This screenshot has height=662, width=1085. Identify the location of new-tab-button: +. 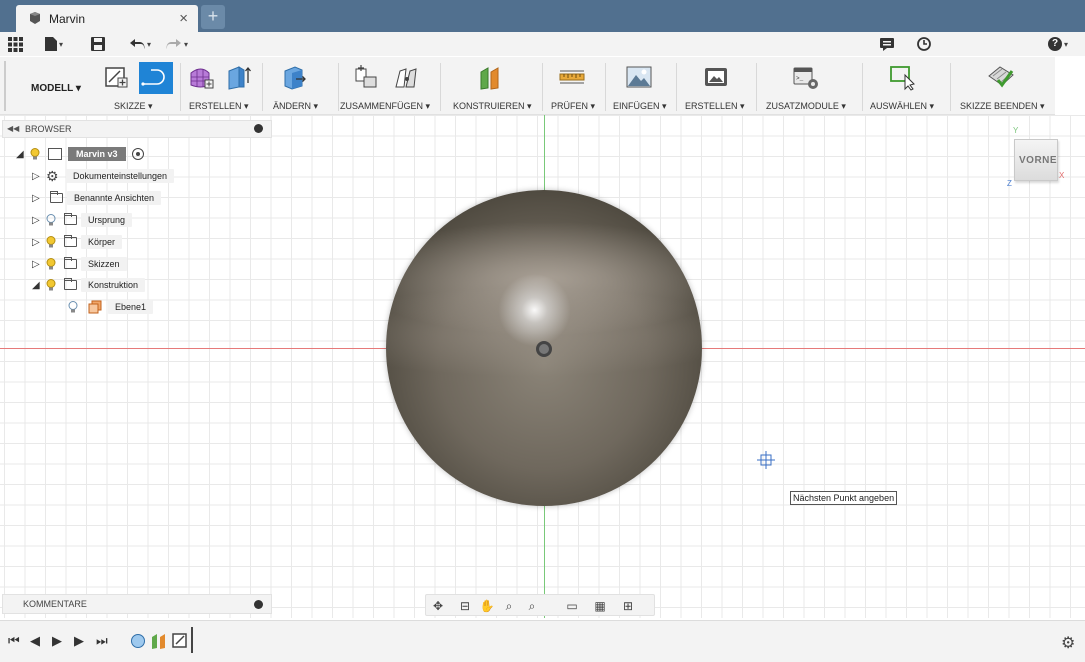
(213, 17).